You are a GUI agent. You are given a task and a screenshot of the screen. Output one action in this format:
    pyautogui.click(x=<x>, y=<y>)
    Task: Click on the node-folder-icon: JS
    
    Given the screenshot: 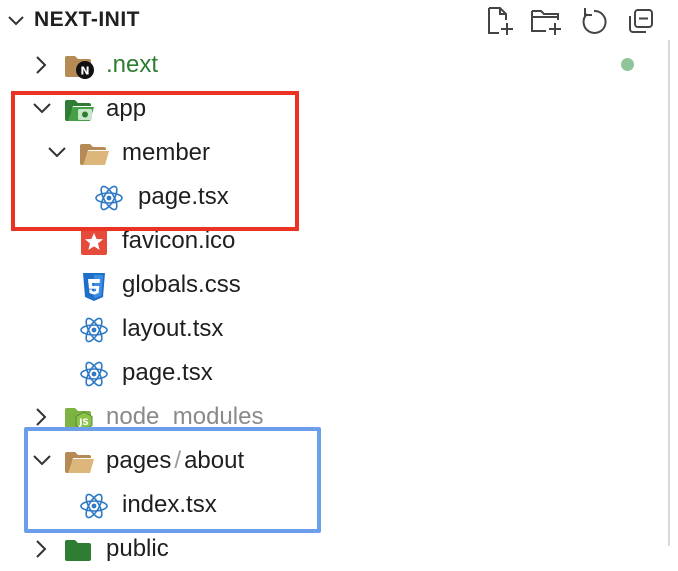 What is the action you would take?
    pyautogui.click(x=79, y=419)
    